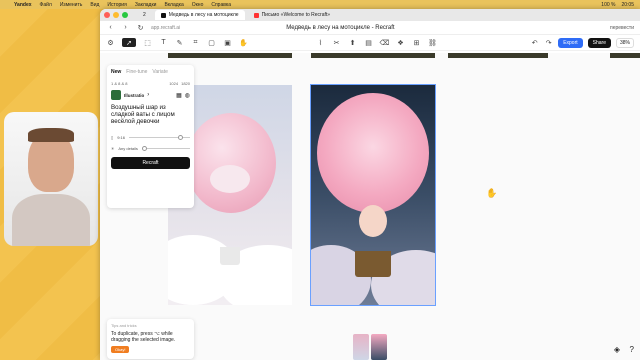 The image size is (640, 360). What do you see at coordinates (632, 349) in the screenshot?
I see `help-icon: ?` at bounding box center [632, 349].